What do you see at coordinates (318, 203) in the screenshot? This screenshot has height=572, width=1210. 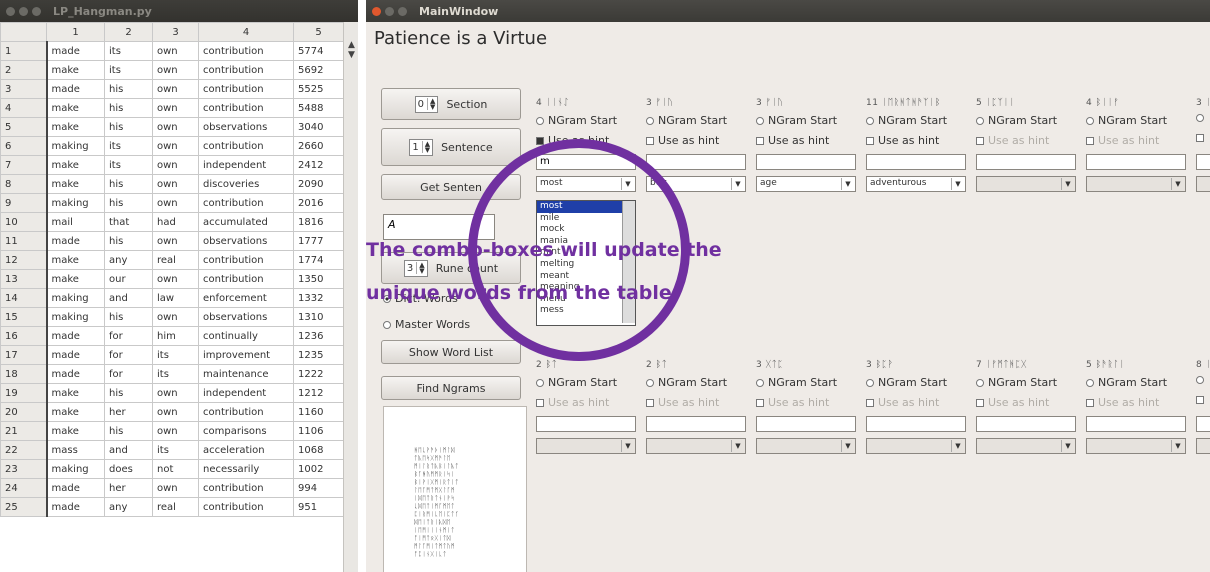 I see `table-cell: 2016` at bounding box center [318, 203].